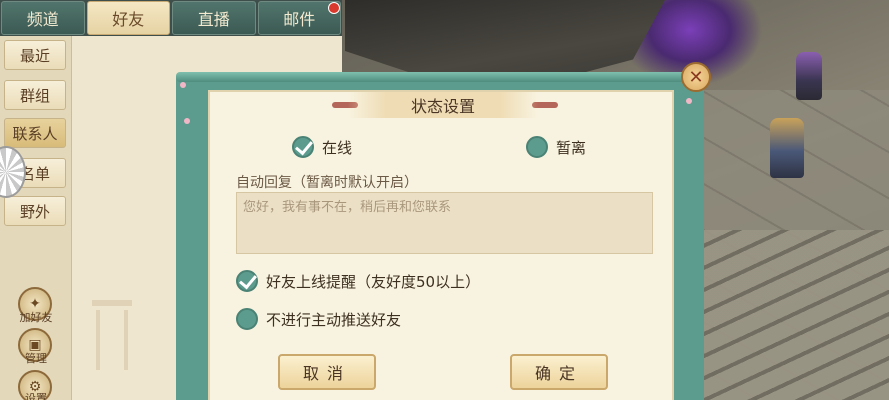  I want to click on status-away-label: 暂离, so click(571, 147).